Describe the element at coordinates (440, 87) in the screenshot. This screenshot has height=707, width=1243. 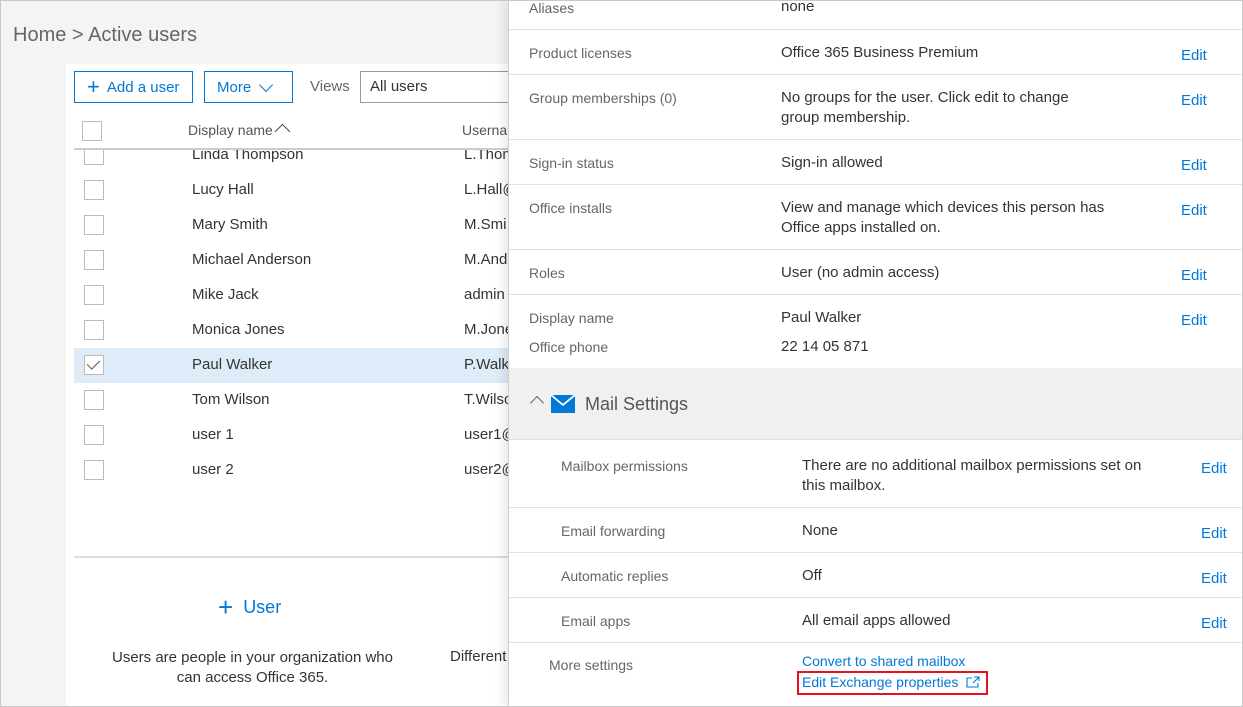
I see `views-dropdown: All users` at that location.